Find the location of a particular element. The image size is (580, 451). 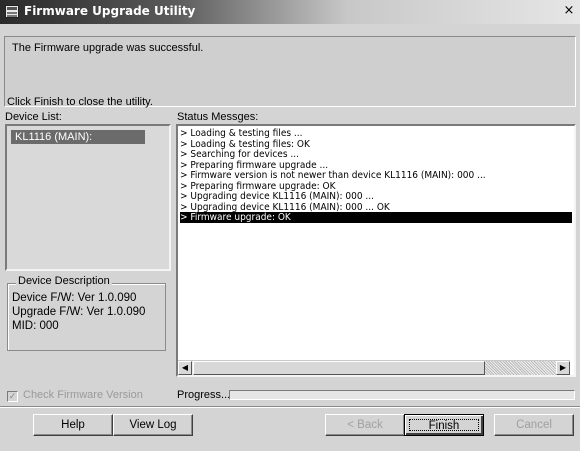

horizontal-scrollbar: ◀ ▶ is located at coordinates (374, 367).